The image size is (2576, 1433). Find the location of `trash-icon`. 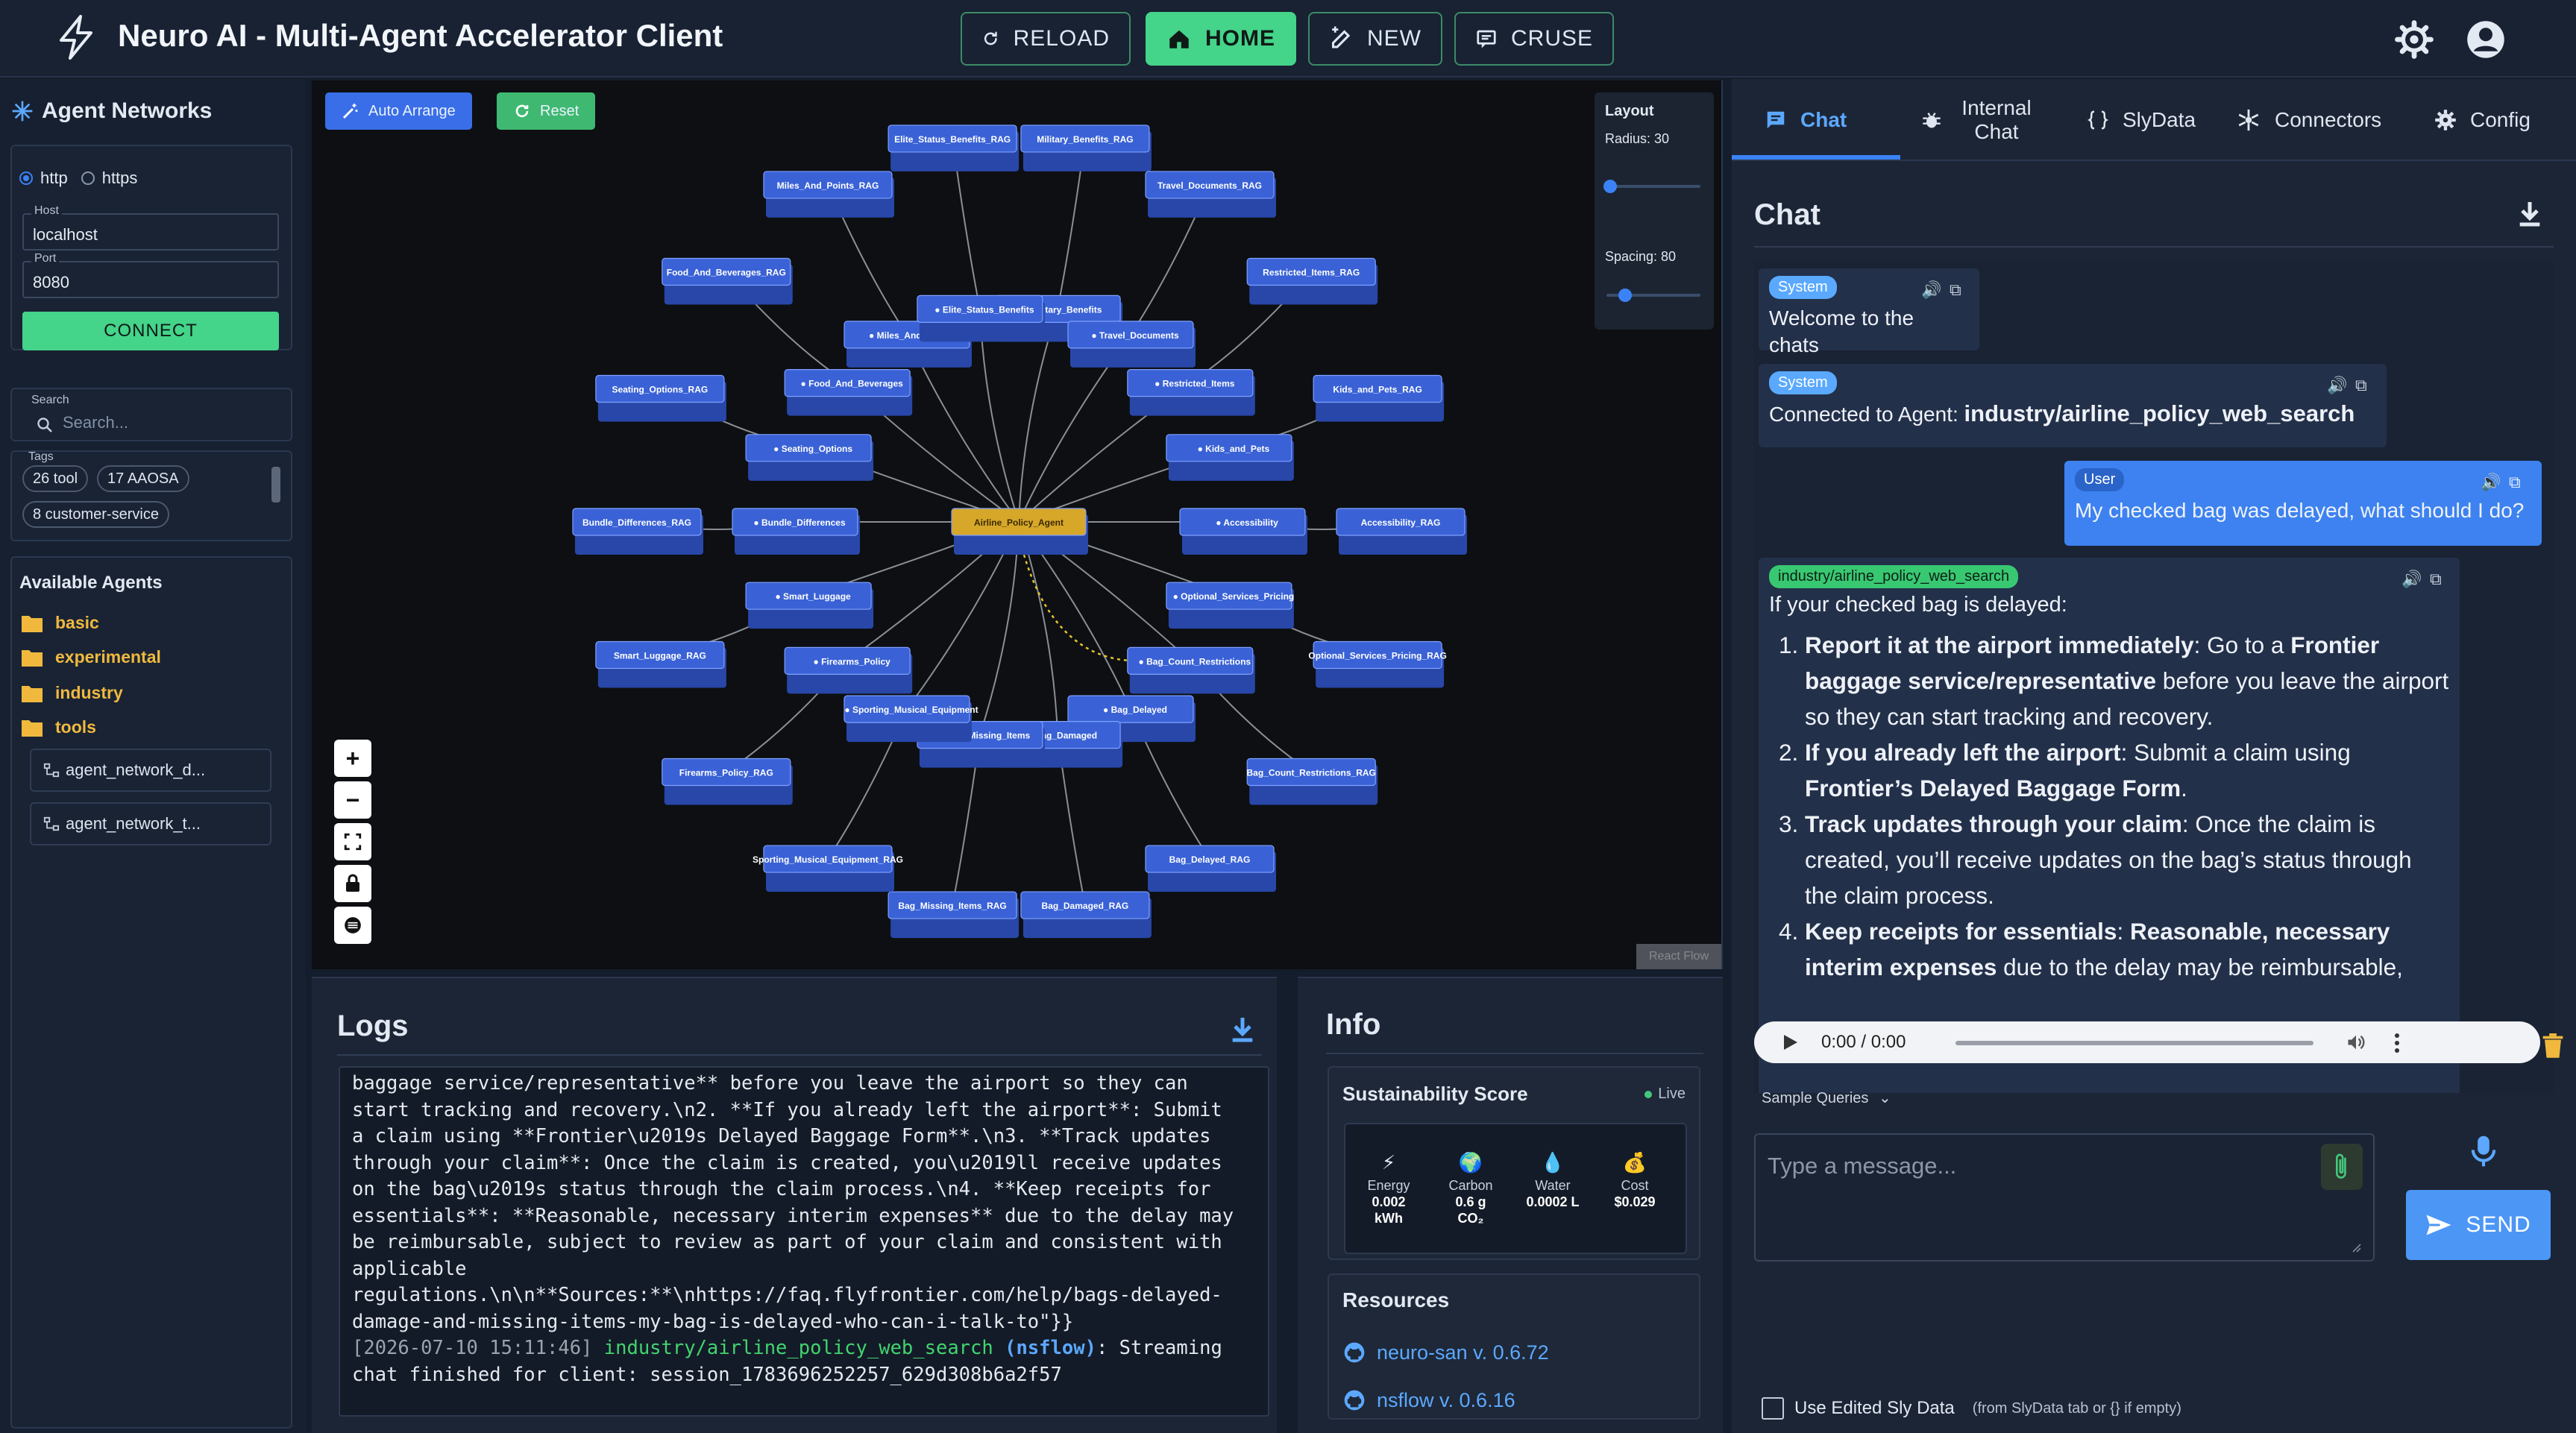

trash-icon is located at coordinates (2553, 1046).